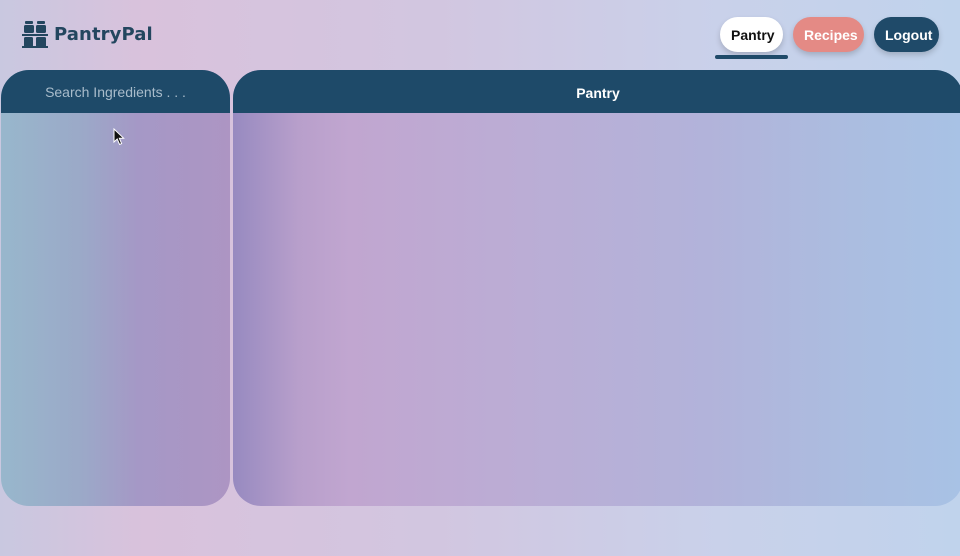 This screenshot has height=556, width=960. I want to click on jars-icon, so click(35, 34).